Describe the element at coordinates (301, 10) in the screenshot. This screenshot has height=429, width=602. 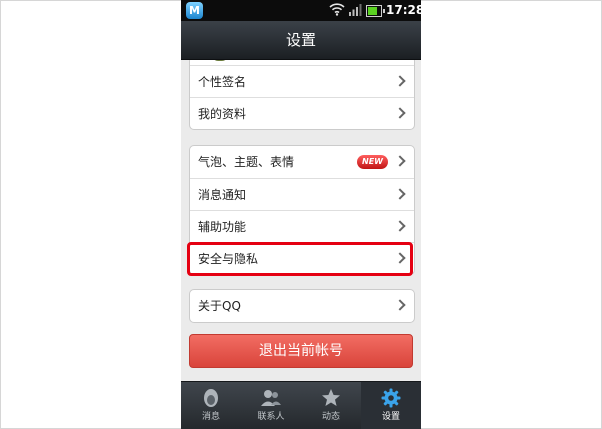
I see `status-bar: M 17:28` at that location.